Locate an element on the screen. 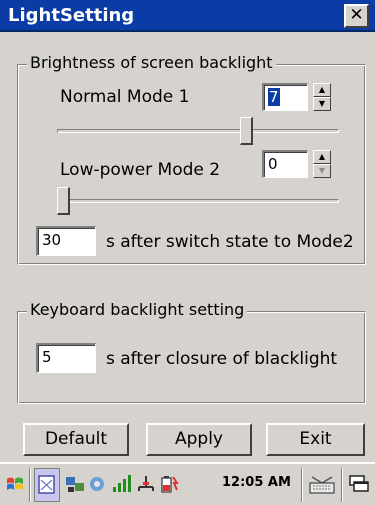 Image resolution: width=375 pixels, height=505 pixels. close-icon: ✕ is located at coordinates (356, 15).